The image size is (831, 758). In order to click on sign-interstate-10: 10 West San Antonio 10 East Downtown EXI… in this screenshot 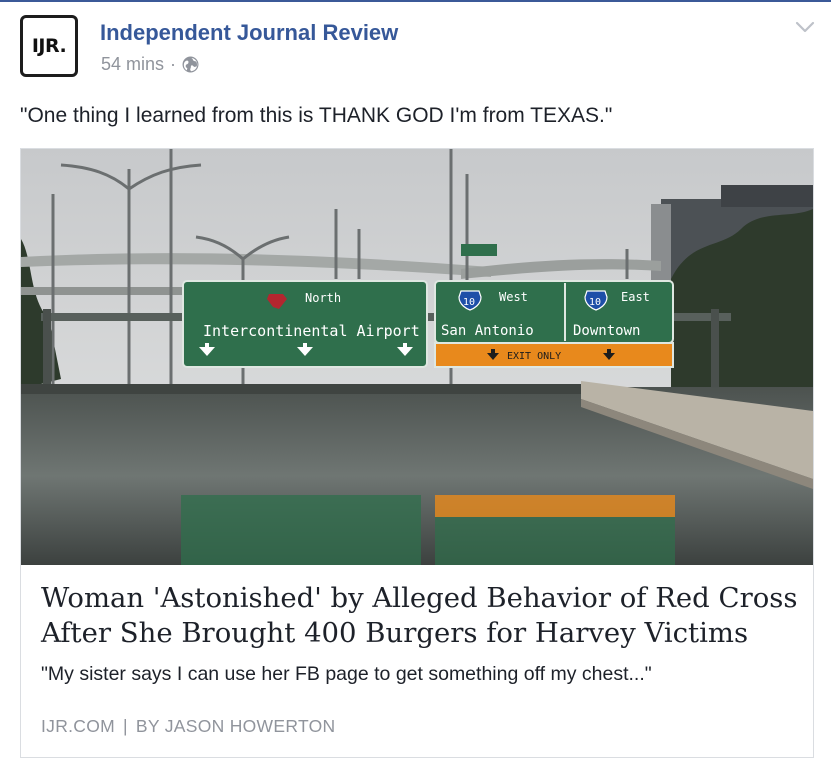, I will do `click(554, 324)`.